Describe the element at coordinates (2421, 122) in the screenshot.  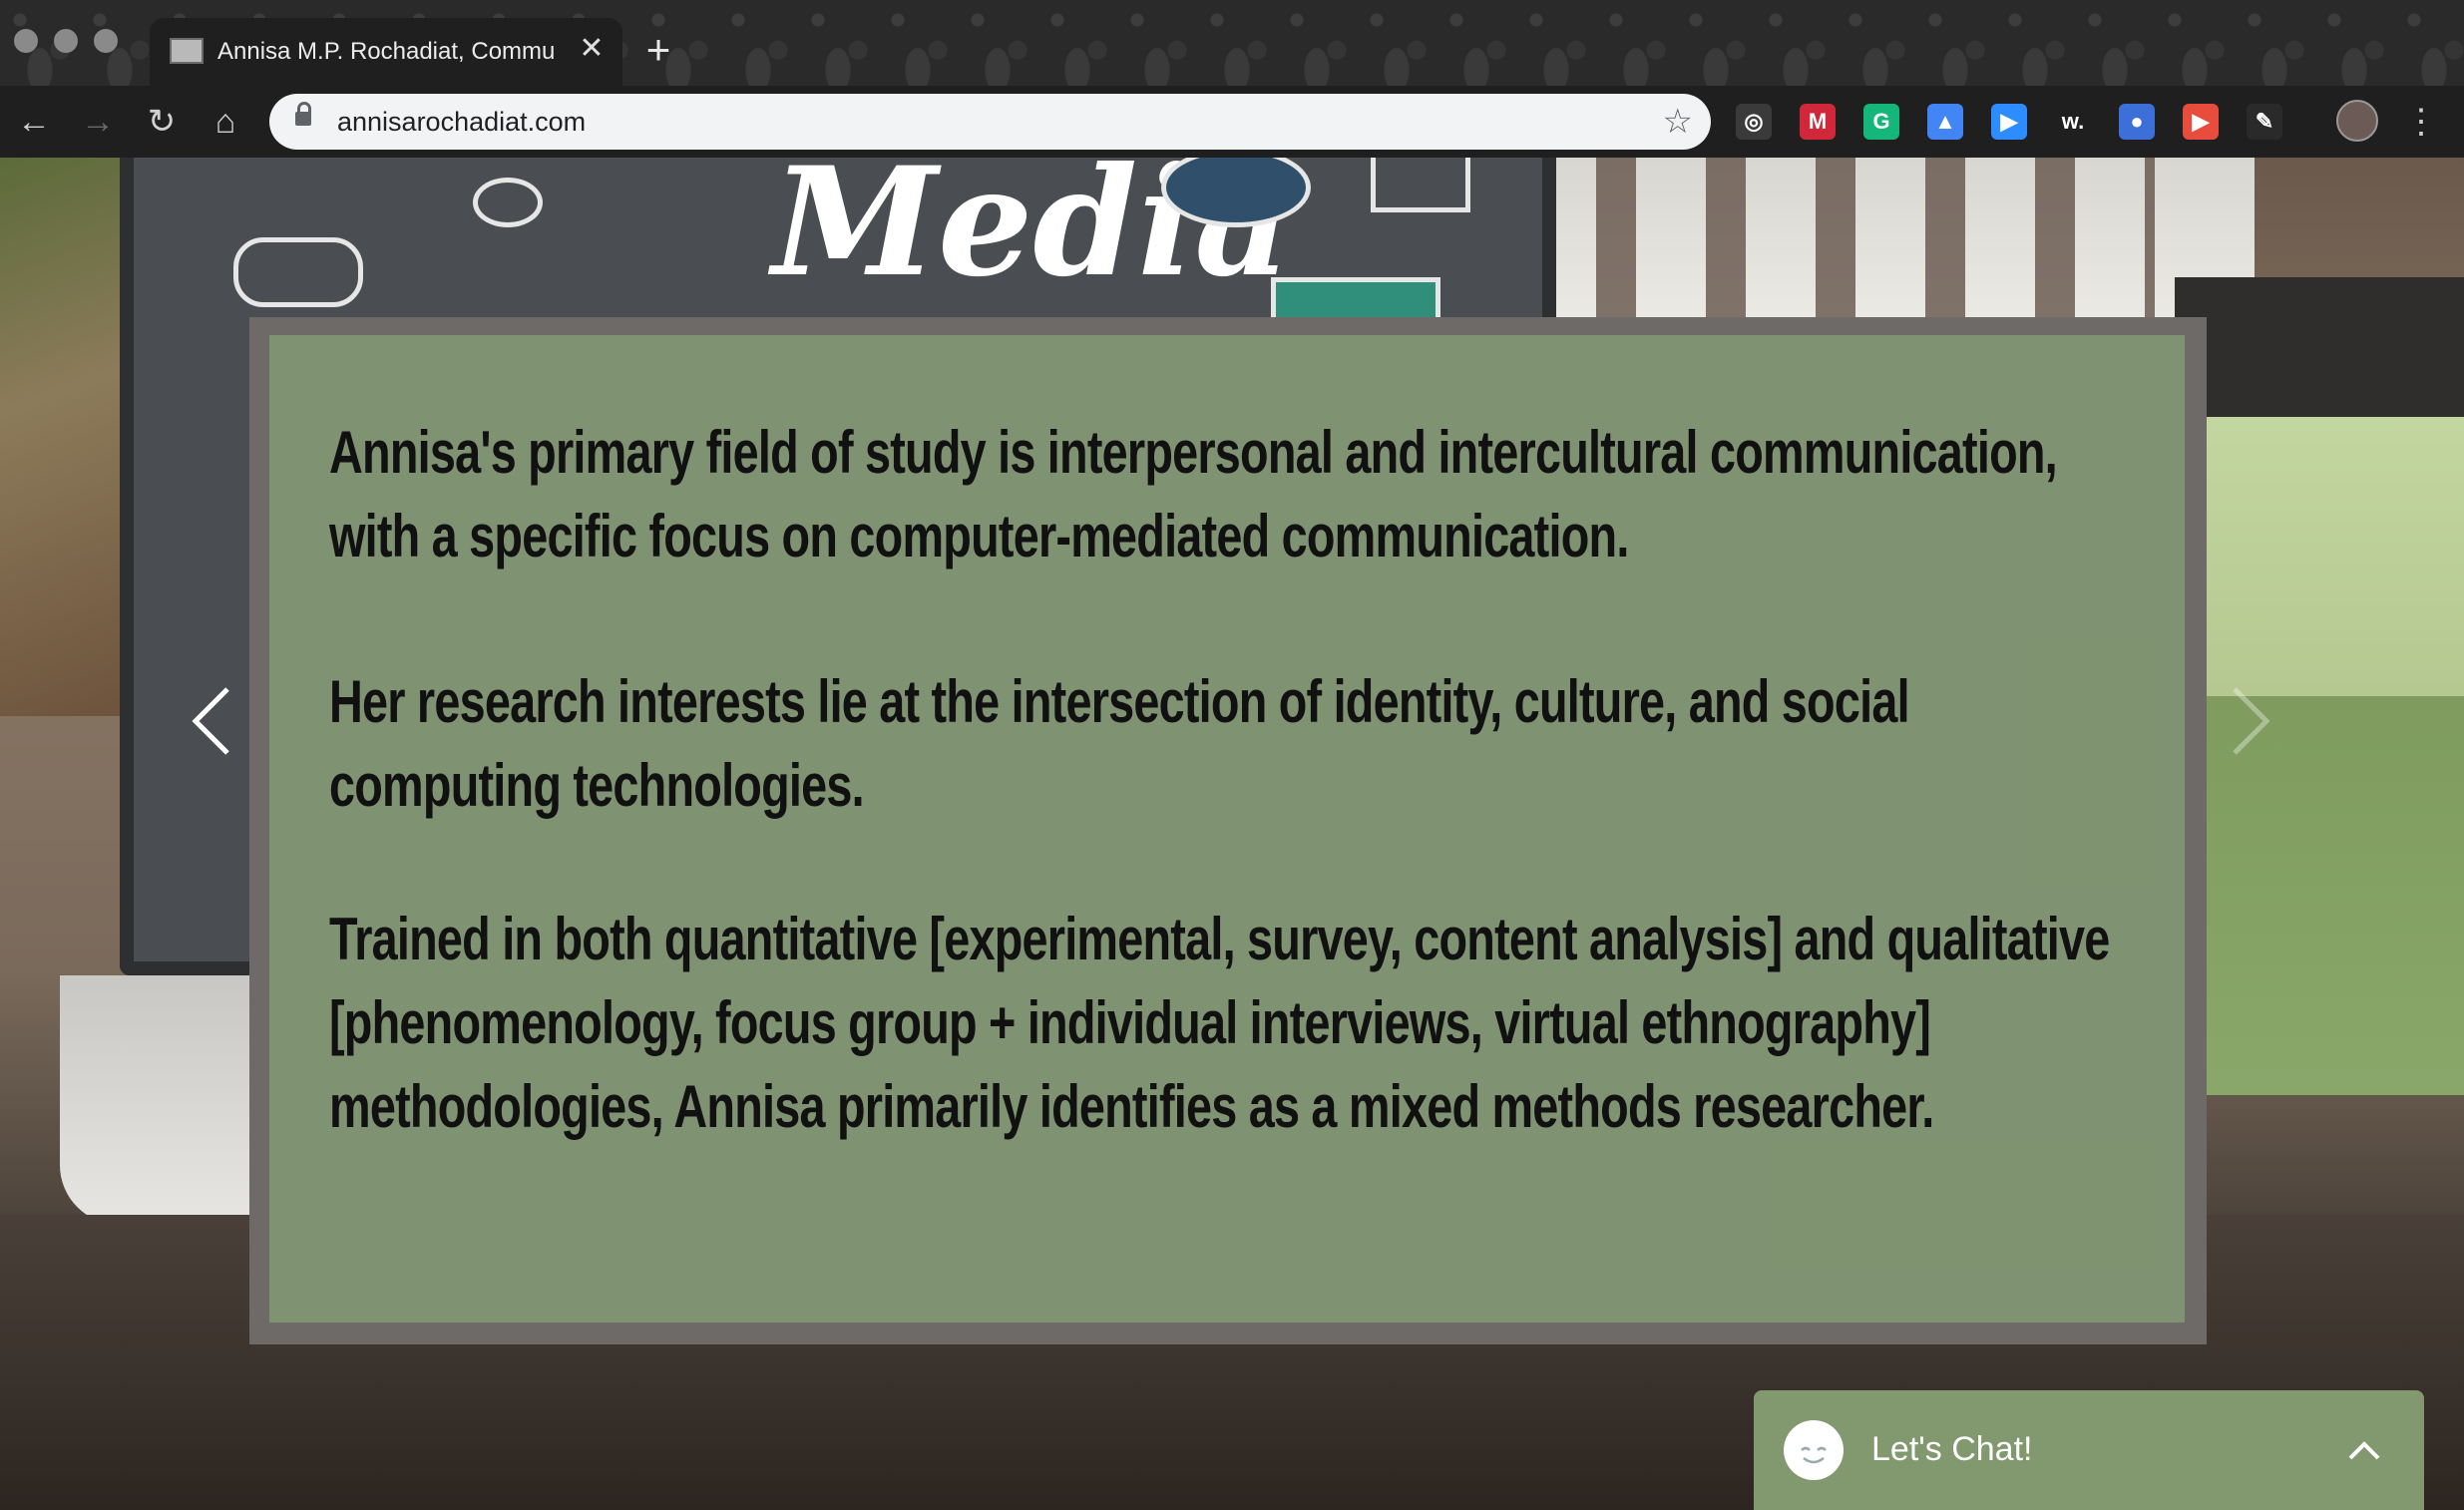
I see `browser-menu-icon: ⋮` at that location.